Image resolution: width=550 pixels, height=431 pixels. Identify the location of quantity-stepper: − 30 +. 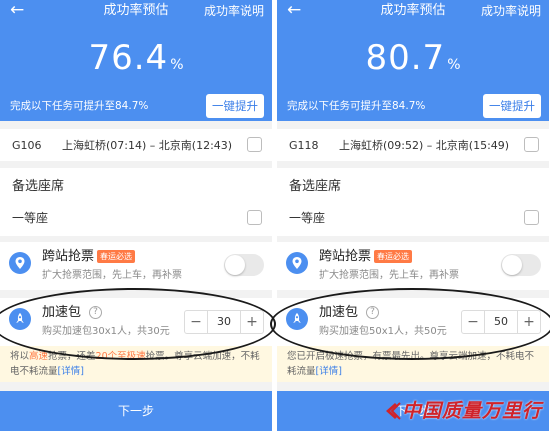
(224, 322).